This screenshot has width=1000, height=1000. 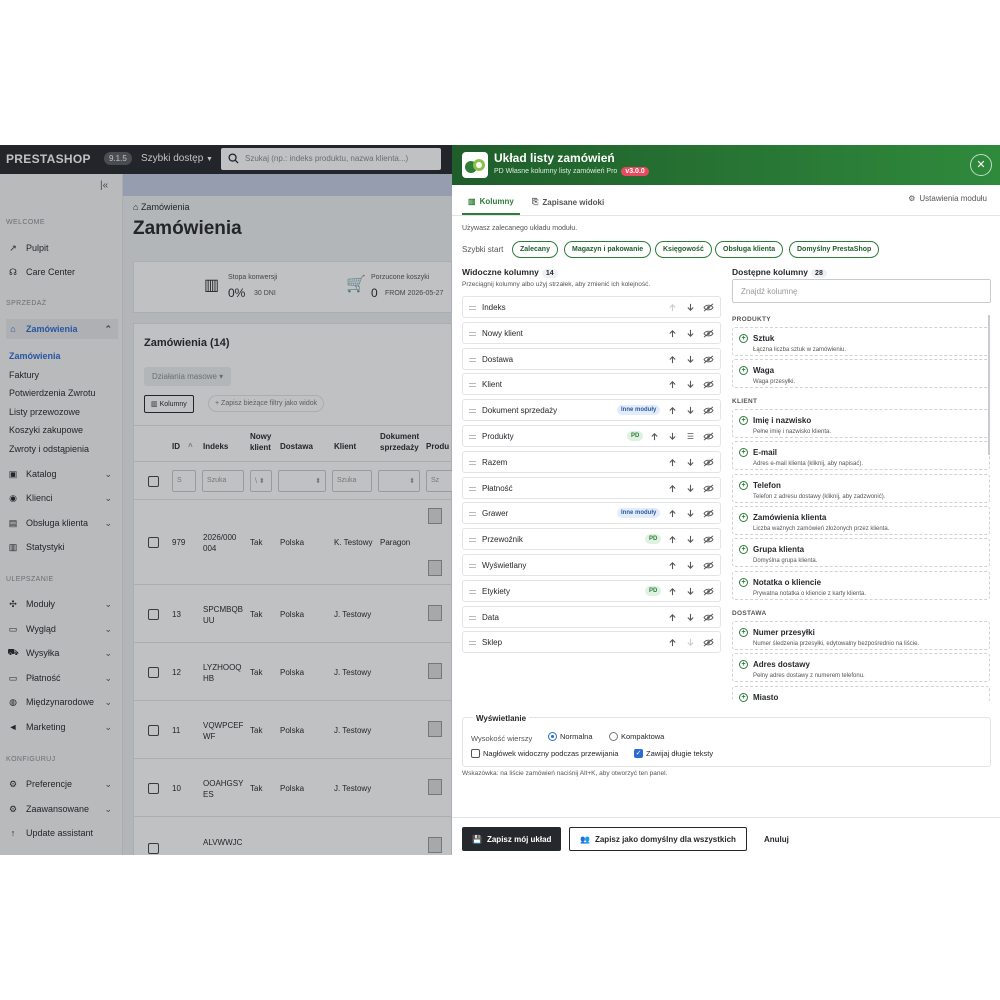 What do you see at coordinates (475, 753) in the screenshot?
I see `sticky-header-checkbox` at bounding box center [475, 753].